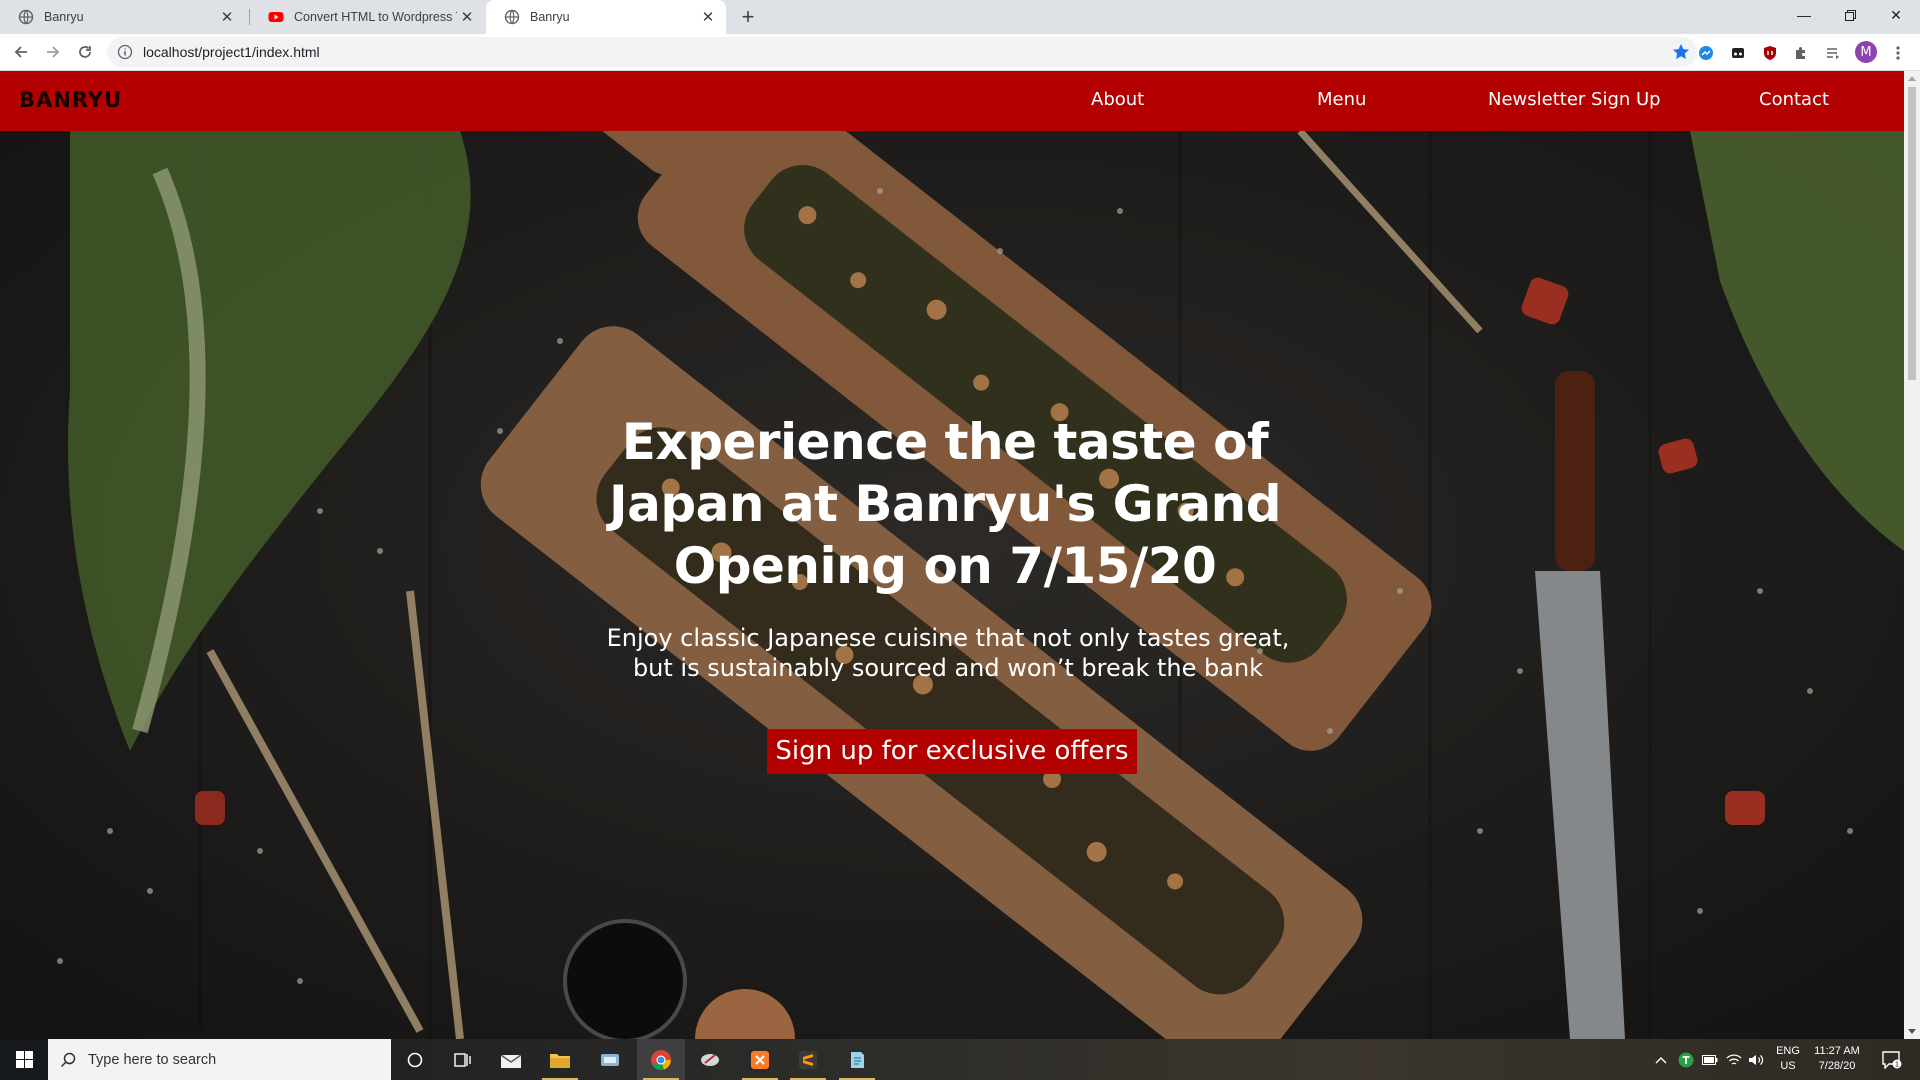  What do you see at coordinates (1117, 99) in the screenshot?
I see `nav-link-about: About` at bounding box center [1117, 99].